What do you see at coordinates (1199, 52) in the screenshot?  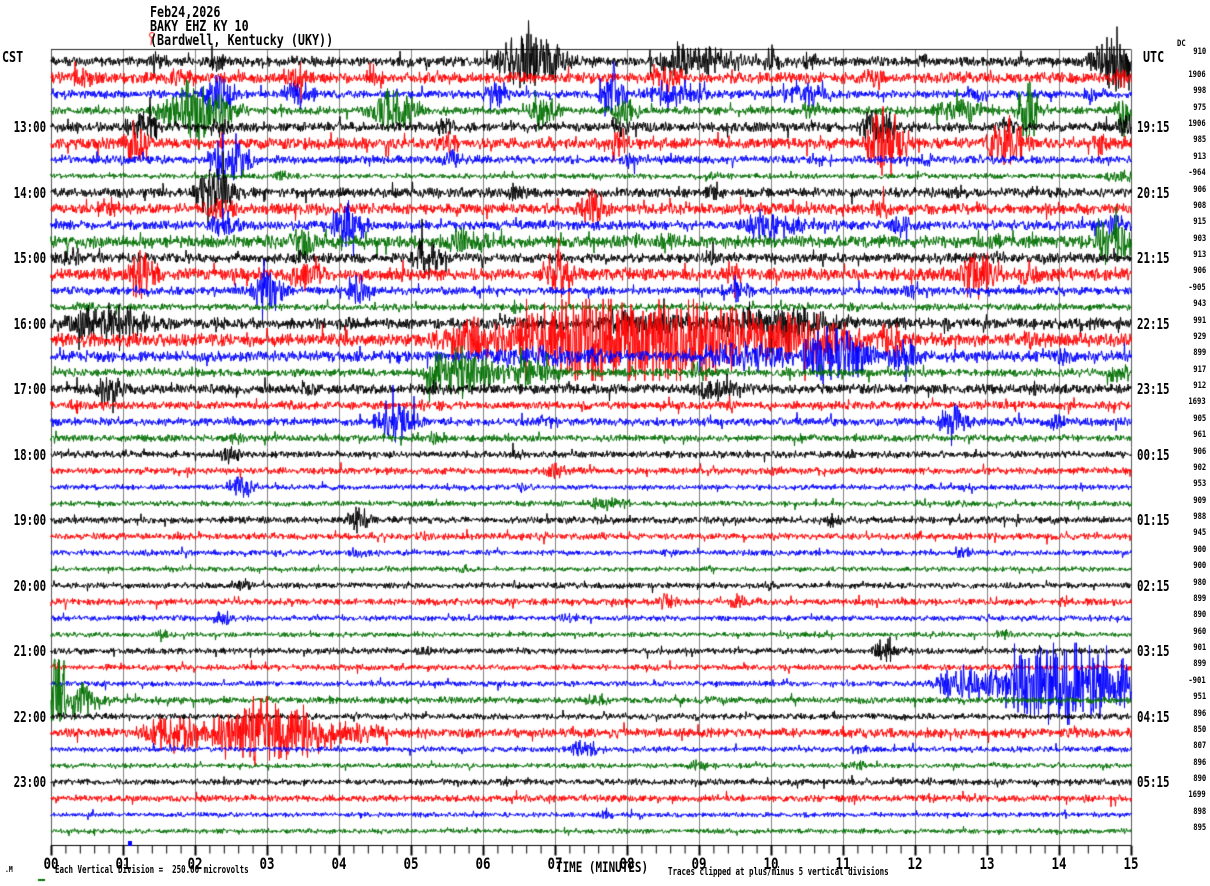 I see `dc-value: 910` at bounding box center [1199, 52].